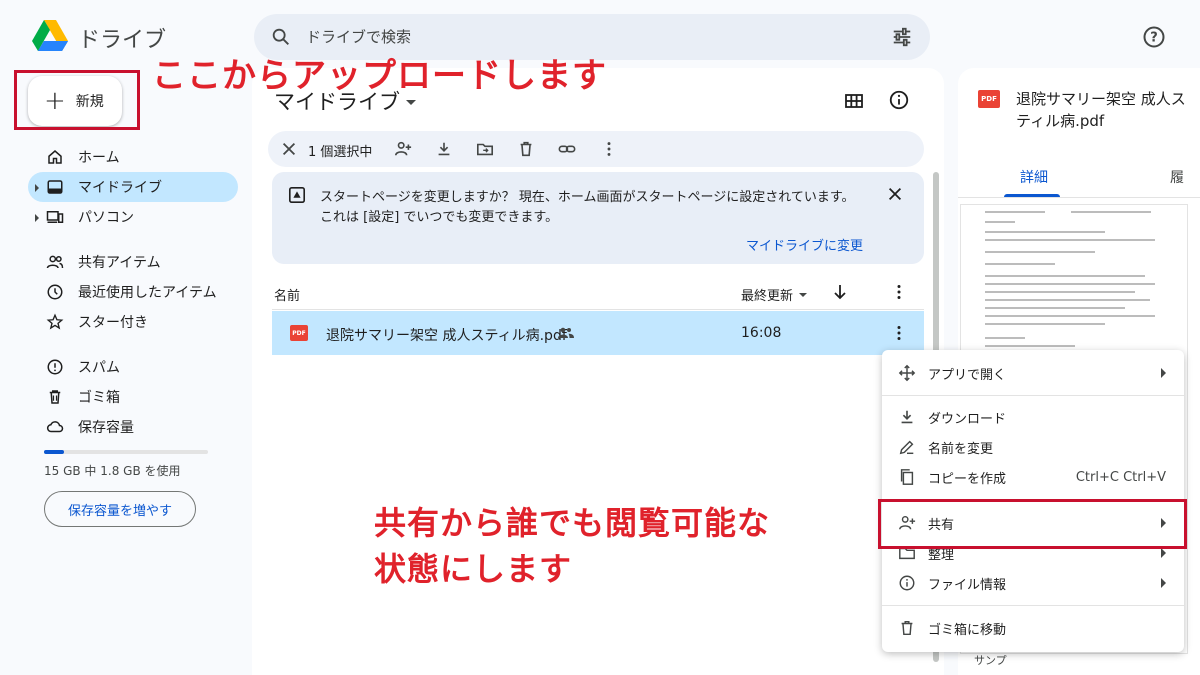 Image resolution: width=1200 pixels, height=675 pixels. Describe the element at coordinates (902, 37) in the screenshot. I see `search-options-icon` at that location.